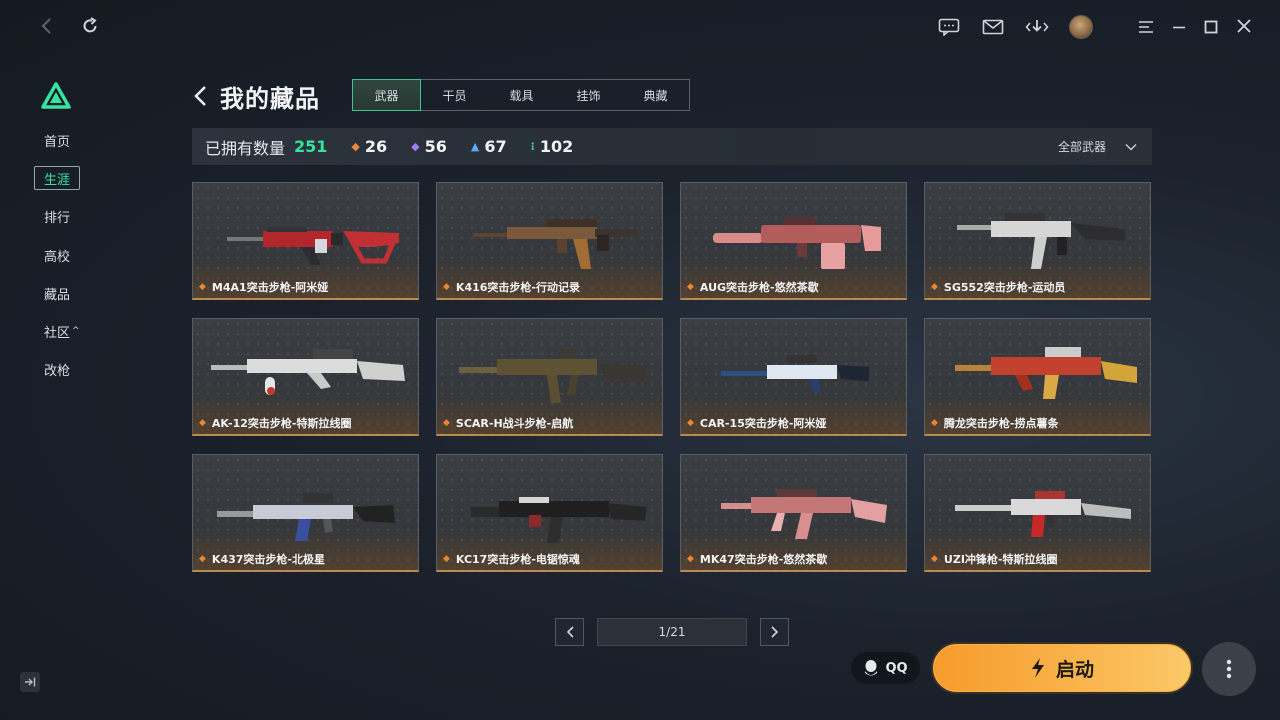  I want to click on item-card: ◆ K437突击步枪-北极星, so click(305, 513).